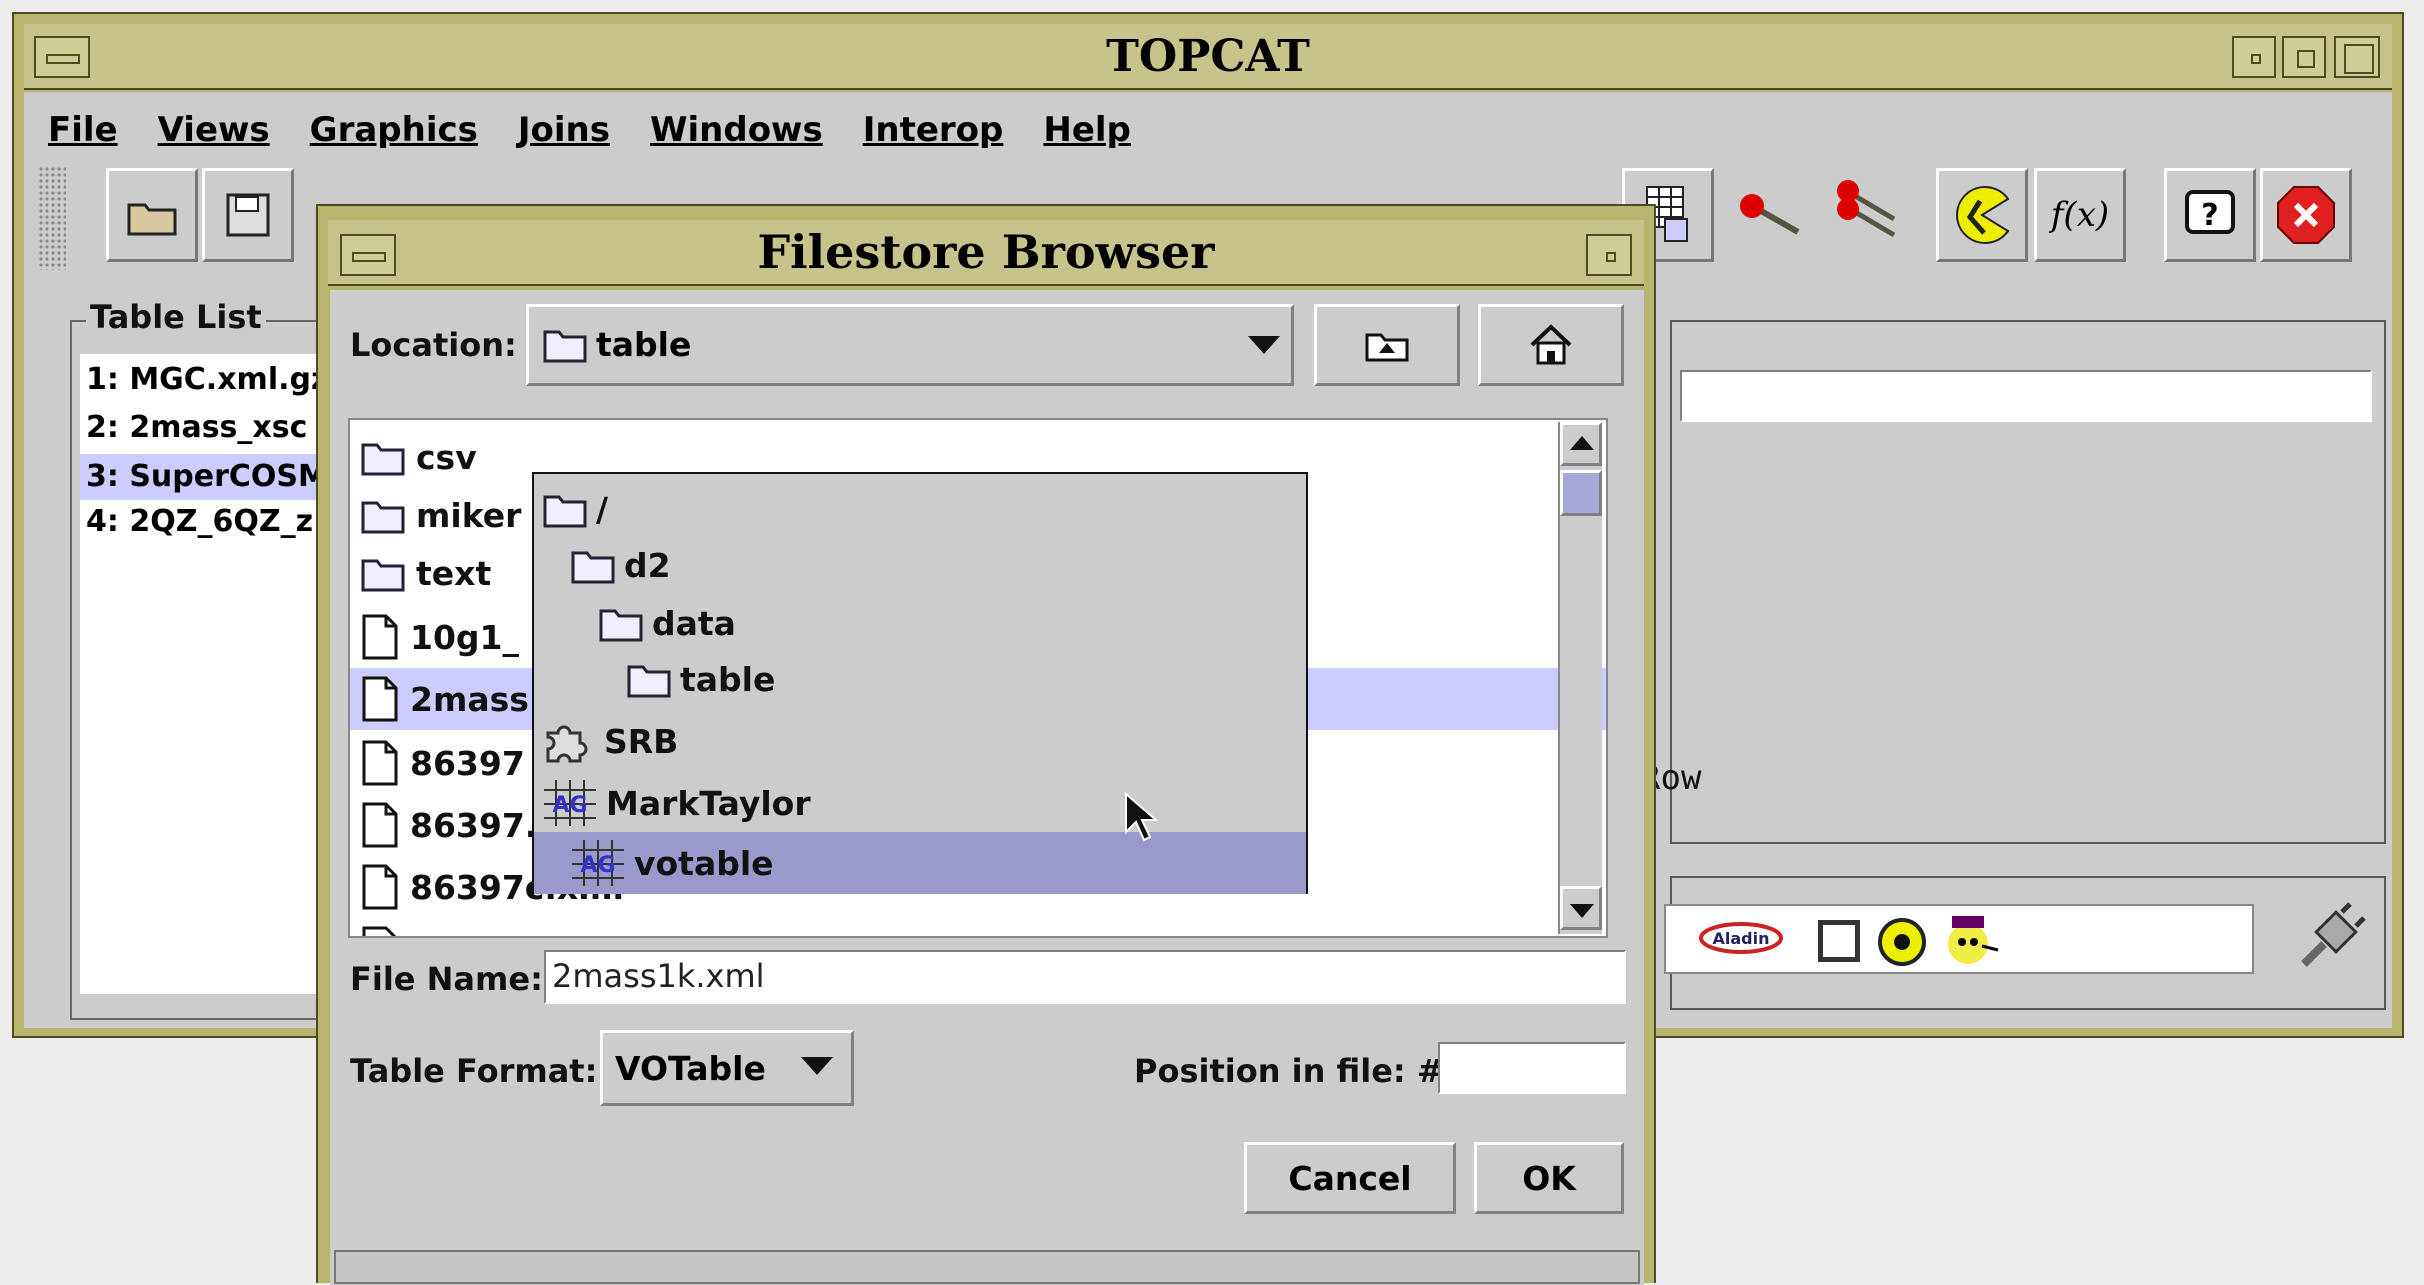 The image size is (2424, 1285). I want to click on open-table-button, so click(152, 215).